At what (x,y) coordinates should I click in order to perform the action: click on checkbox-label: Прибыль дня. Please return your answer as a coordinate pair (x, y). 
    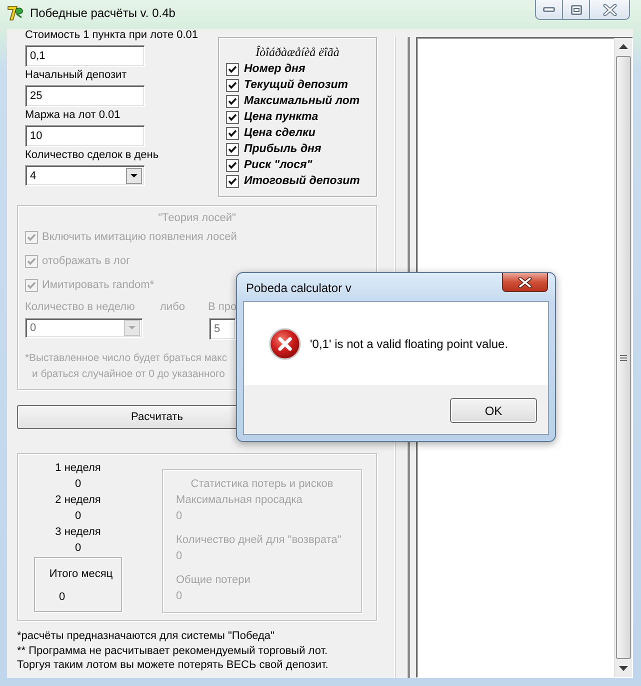
    Looking at the image, I should click on (283, 149).